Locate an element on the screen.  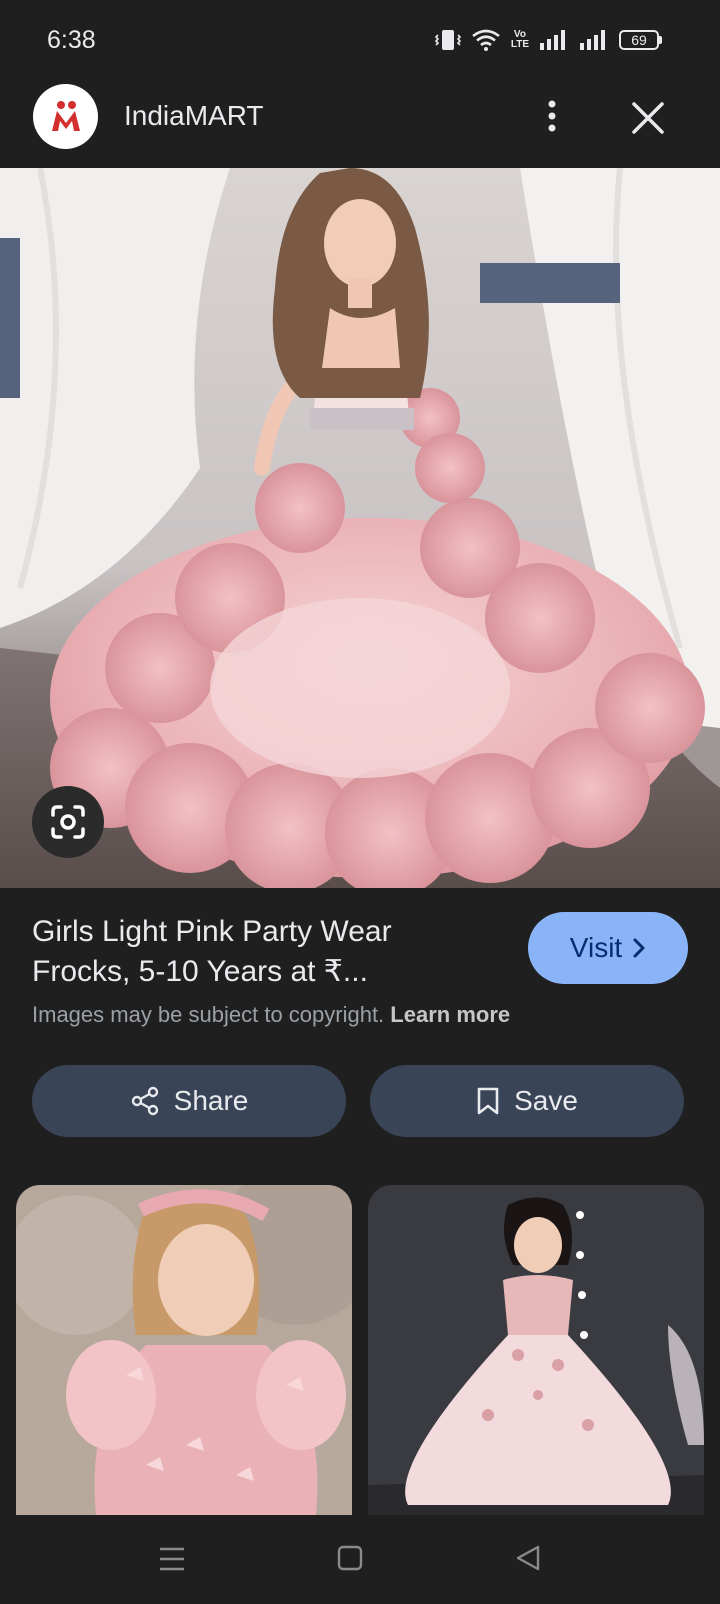
chevron-right-icon is located at coordinates (639, 948).